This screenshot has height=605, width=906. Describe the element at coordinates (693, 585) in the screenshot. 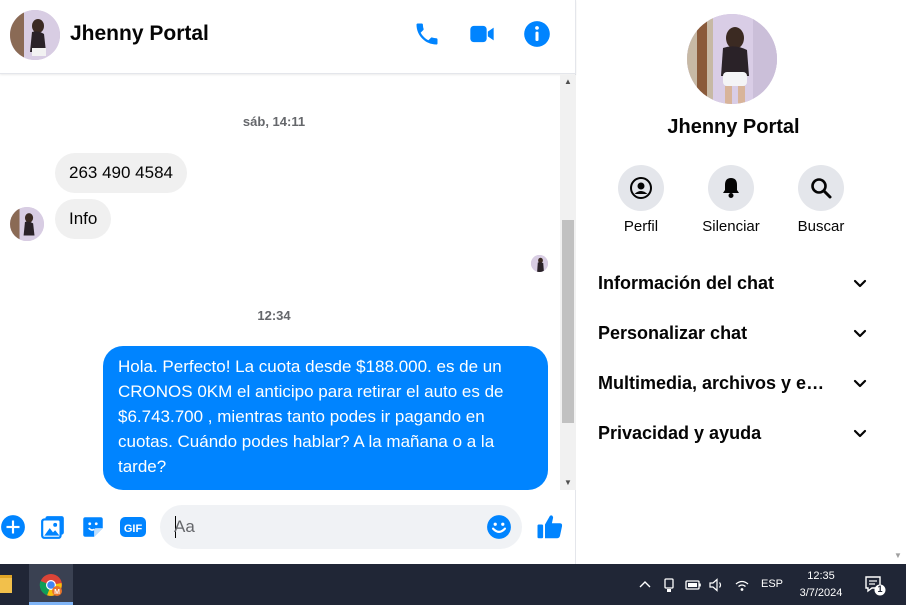

I see `battery-icon` at that location.